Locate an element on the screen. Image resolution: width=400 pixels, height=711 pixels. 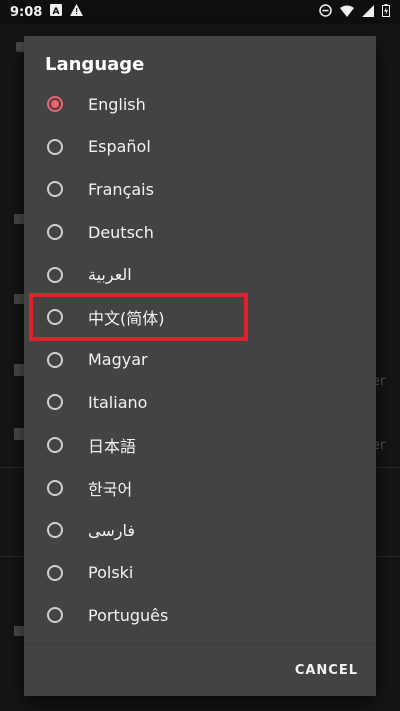
a-notification-icon: A is located at coordinates (56, 12).